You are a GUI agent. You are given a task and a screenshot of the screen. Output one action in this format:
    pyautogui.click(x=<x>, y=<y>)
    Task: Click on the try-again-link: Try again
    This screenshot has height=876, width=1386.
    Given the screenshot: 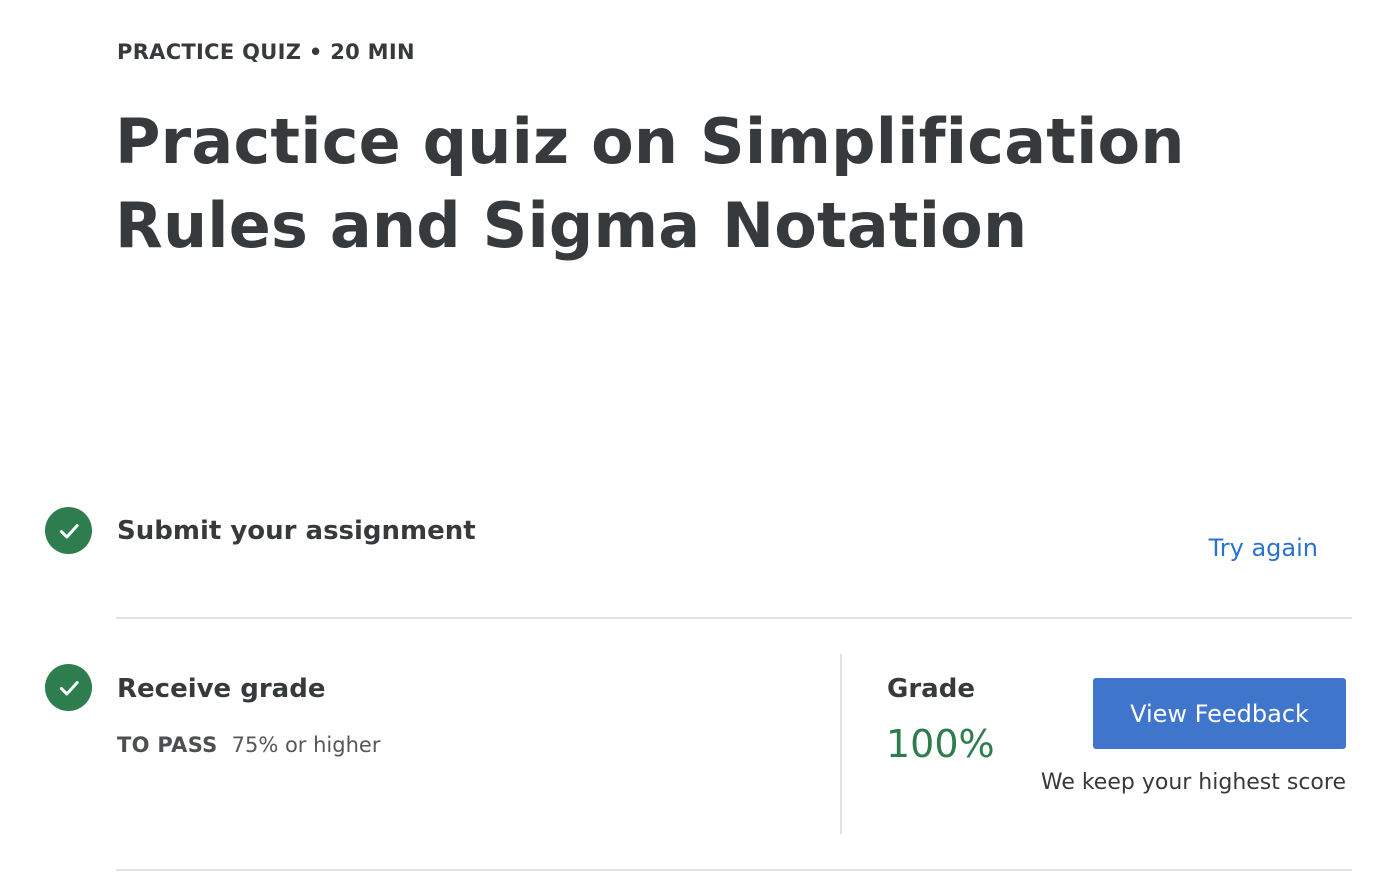 What is the action you would take?
    pyautogui.click(x=1263, y=548)
    